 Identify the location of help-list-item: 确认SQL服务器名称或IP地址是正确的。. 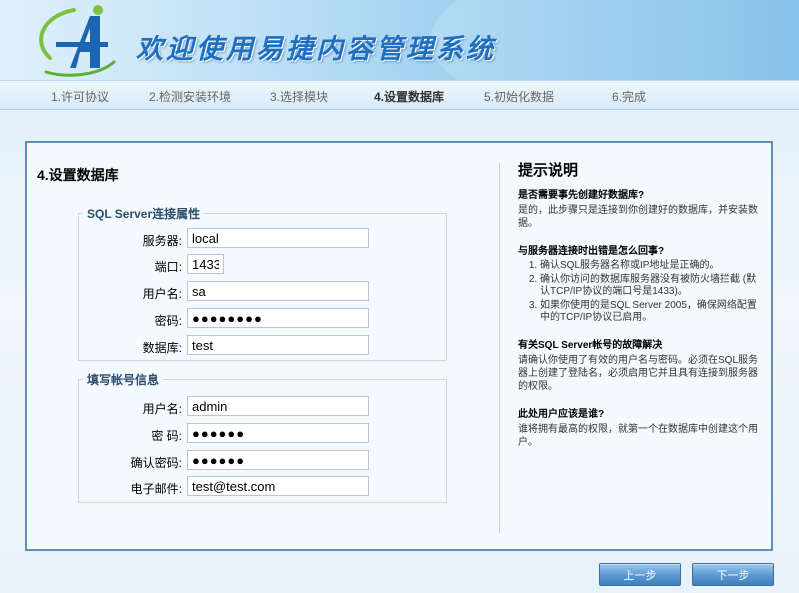
(649, 266).